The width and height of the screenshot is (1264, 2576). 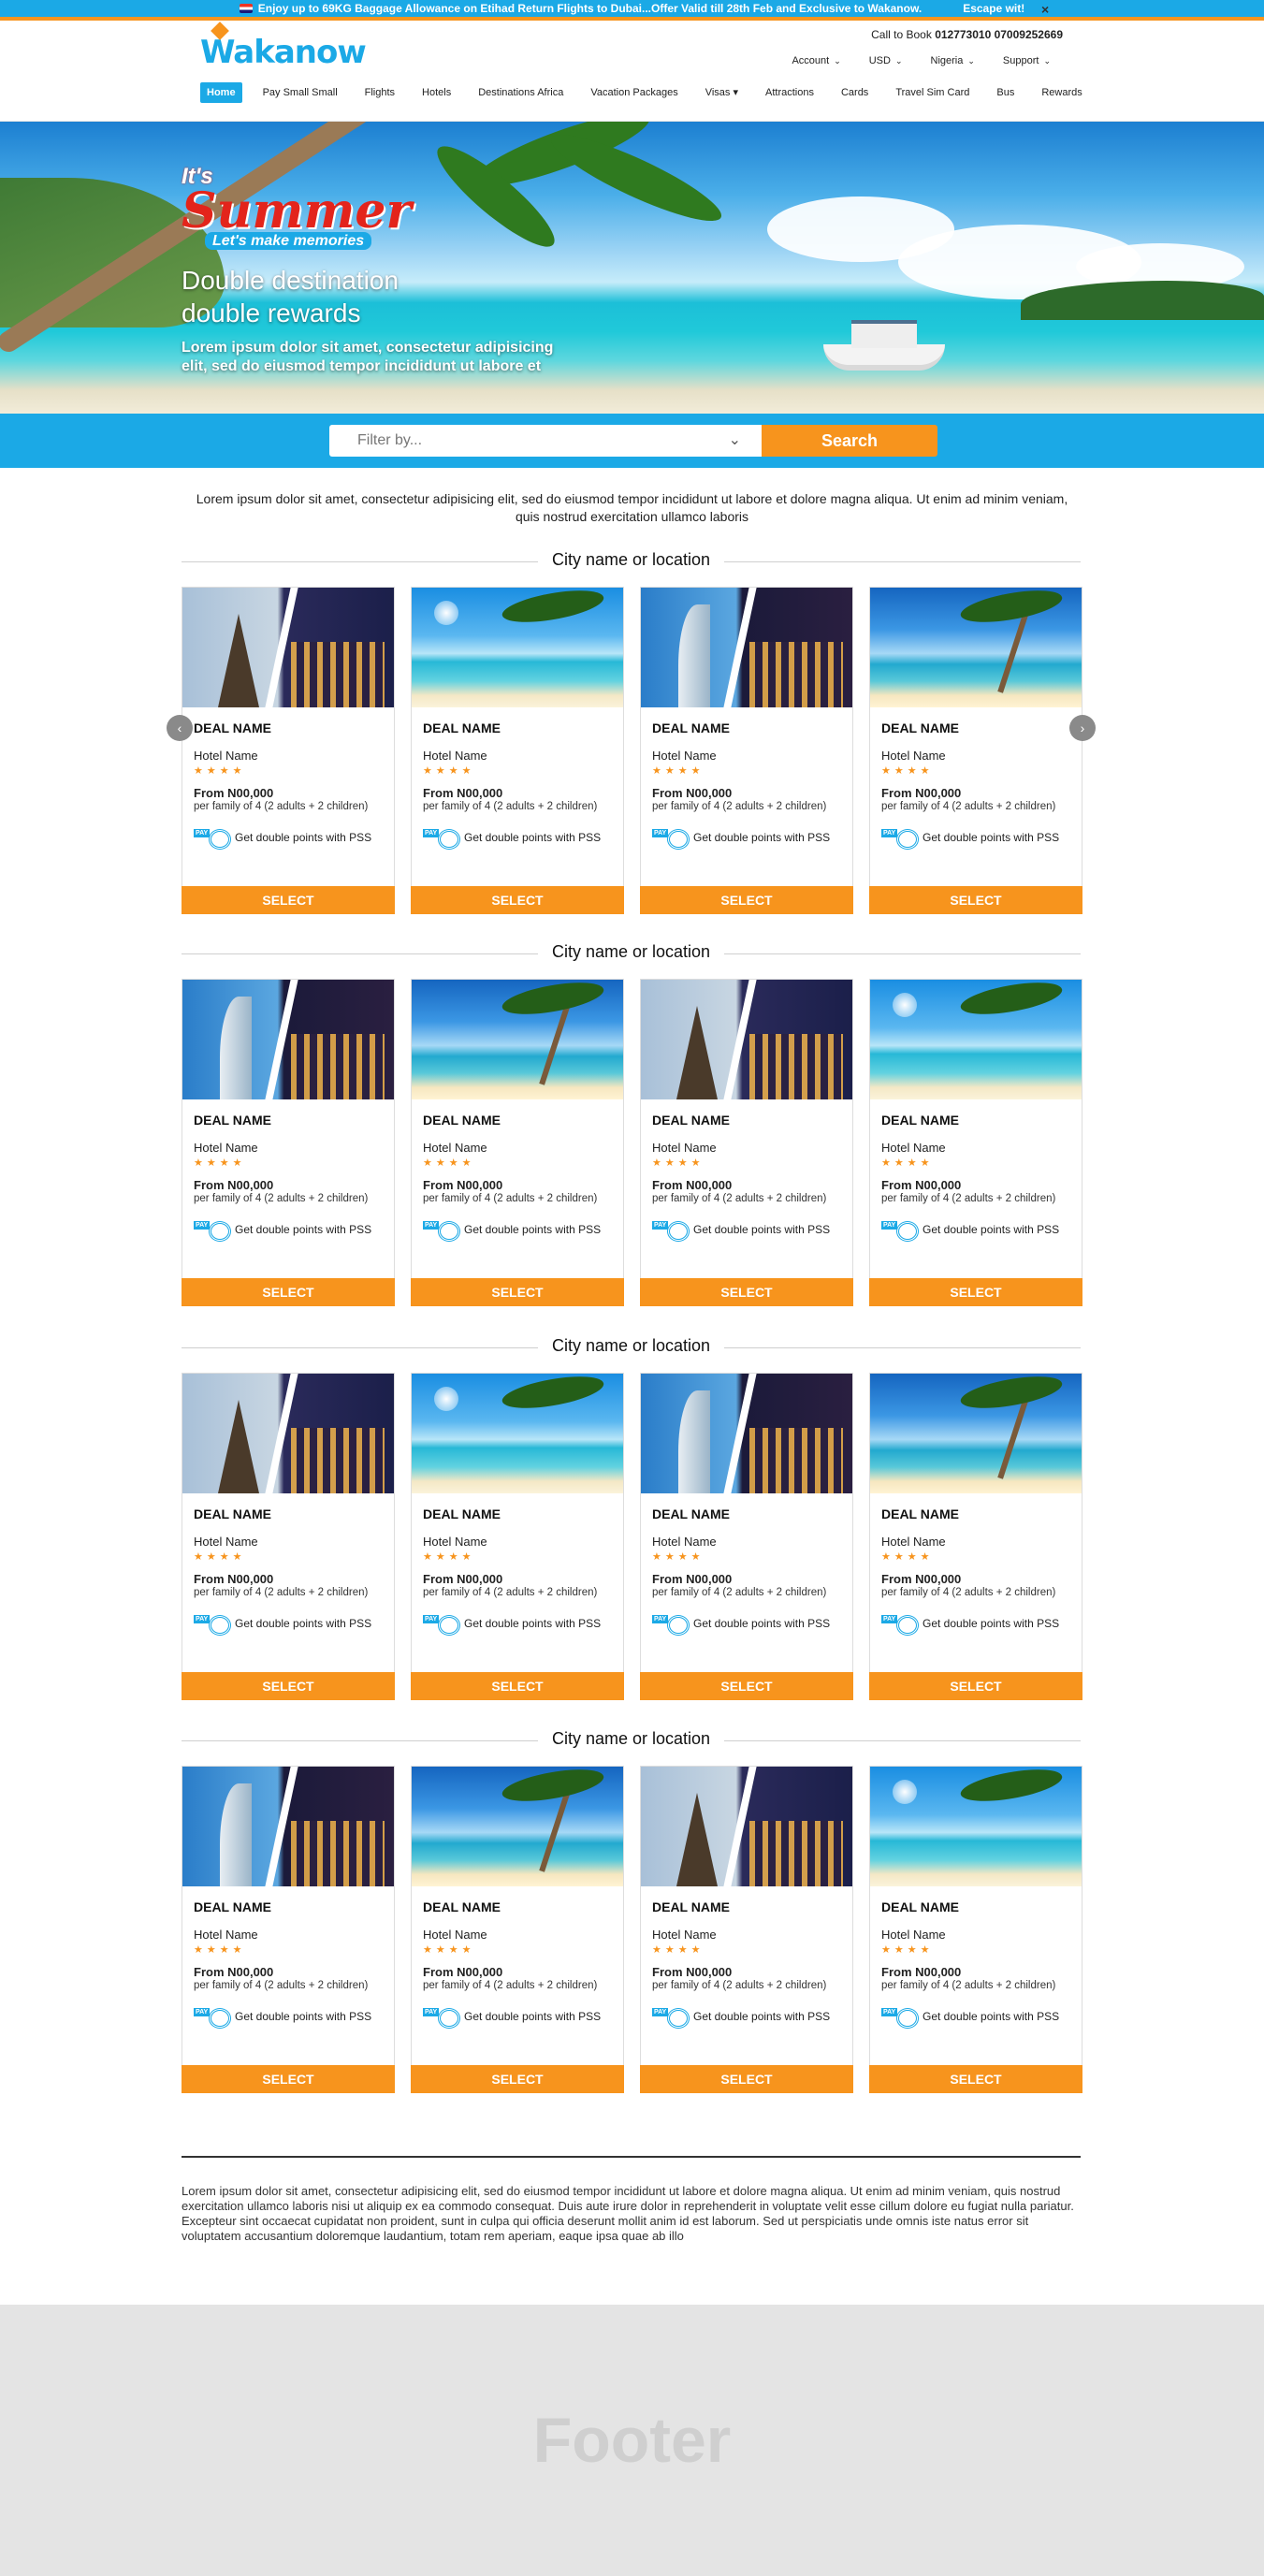 I want to click on carousel-prev-icon: ‹, so click(x=180, y=728).